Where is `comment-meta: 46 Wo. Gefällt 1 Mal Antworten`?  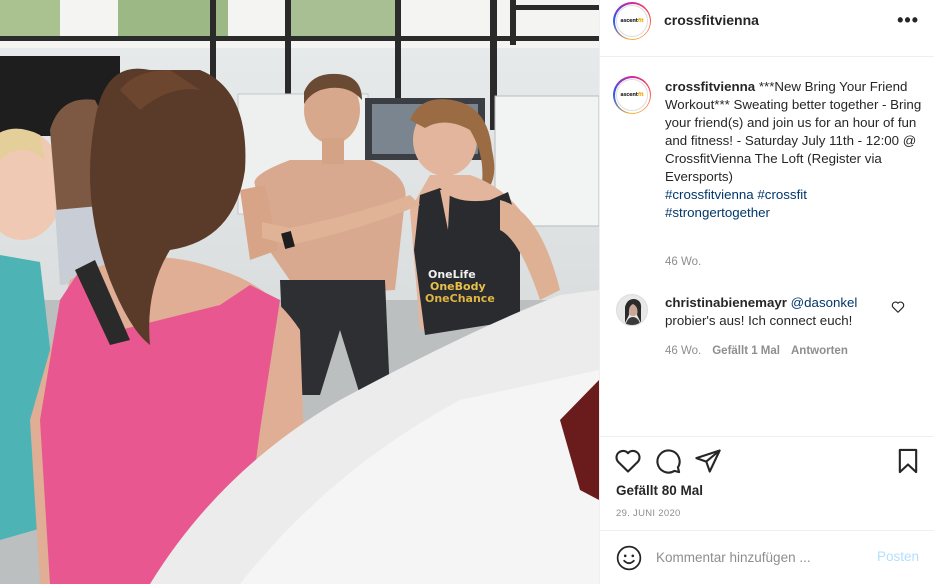
comment-meta: 46 Wo. Gefällt 1 Mal Antworten is located at coordinates (756, 351).